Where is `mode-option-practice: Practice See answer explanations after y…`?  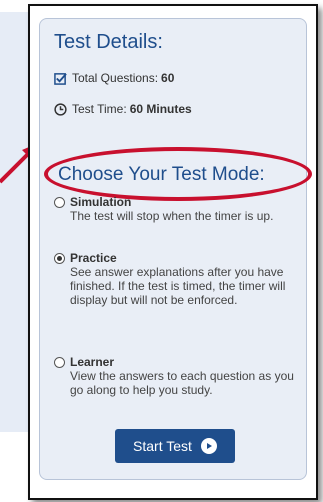 mode-option-practice: Practice See answer explanations after y… is located at coordinates (178, 279).